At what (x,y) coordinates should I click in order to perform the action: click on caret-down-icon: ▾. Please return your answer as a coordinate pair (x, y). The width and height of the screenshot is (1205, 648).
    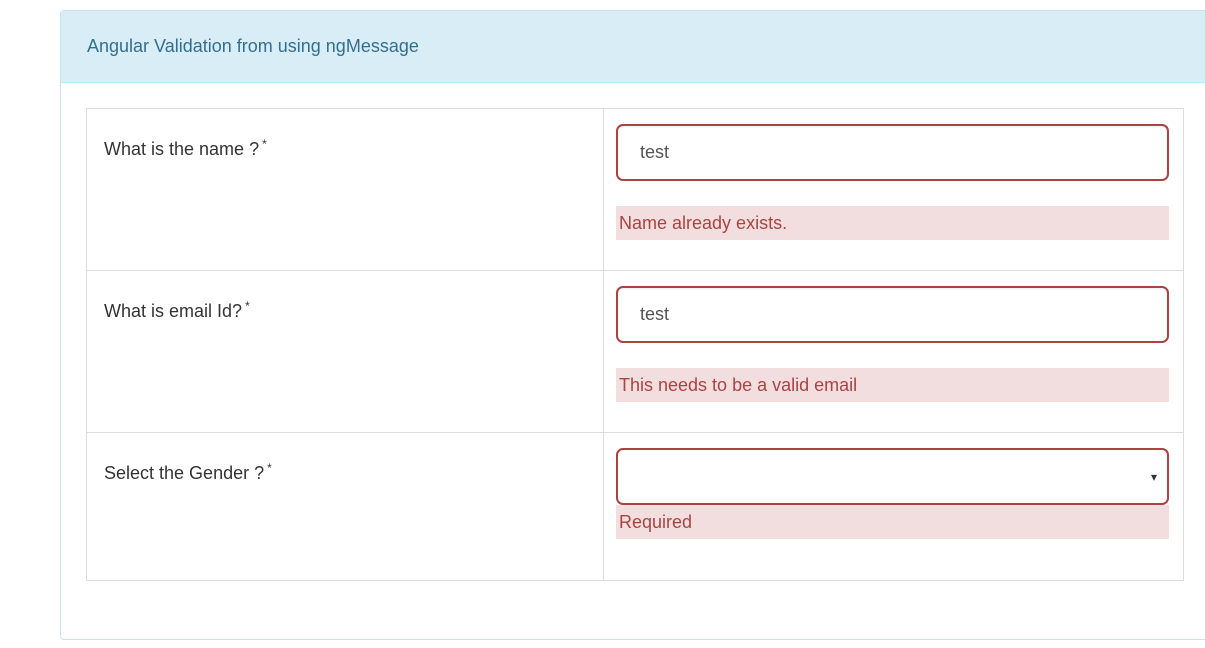
    Looking at the image, I should click on (1153, 476).